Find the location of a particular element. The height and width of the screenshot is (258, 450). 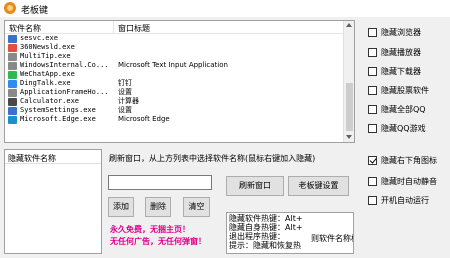

checkbox-hide-browser: 隐藏浏览器 is located at coordinates (408, 33).